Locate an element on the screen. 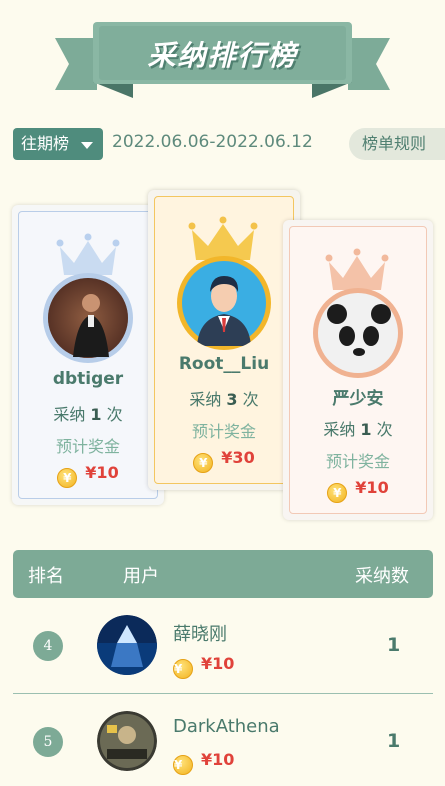  game-poster-avatar-image is located at coordinates (127, 741).